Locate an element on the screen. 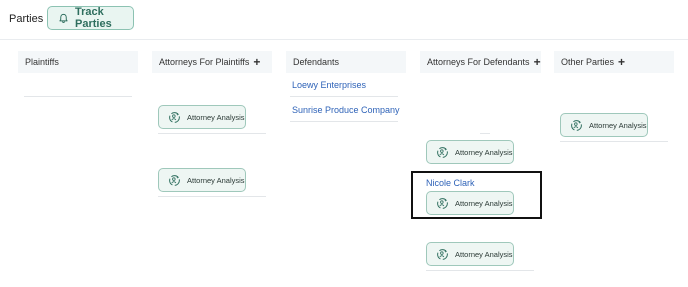  column-label: Other Parties is located at coordinates (588, 62).